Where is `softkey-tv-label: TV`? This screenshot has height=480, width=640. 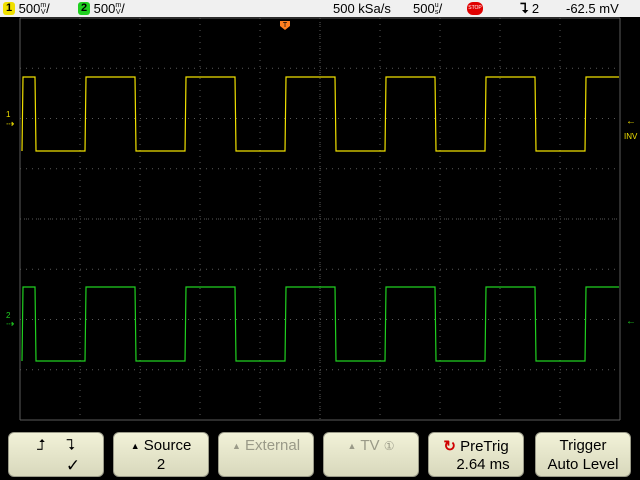 softkey-tv-label: TV is located at coordinates (370, 445).